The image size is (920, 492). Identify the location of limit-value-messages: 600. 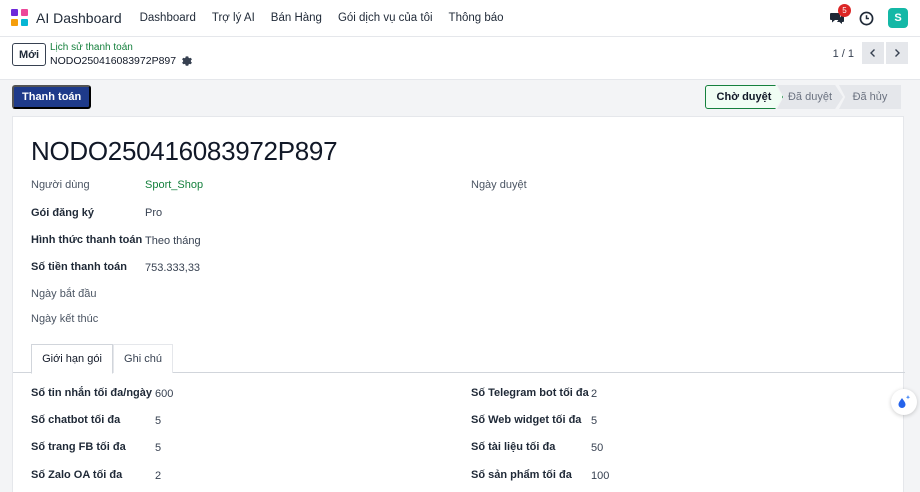
(164, 394).